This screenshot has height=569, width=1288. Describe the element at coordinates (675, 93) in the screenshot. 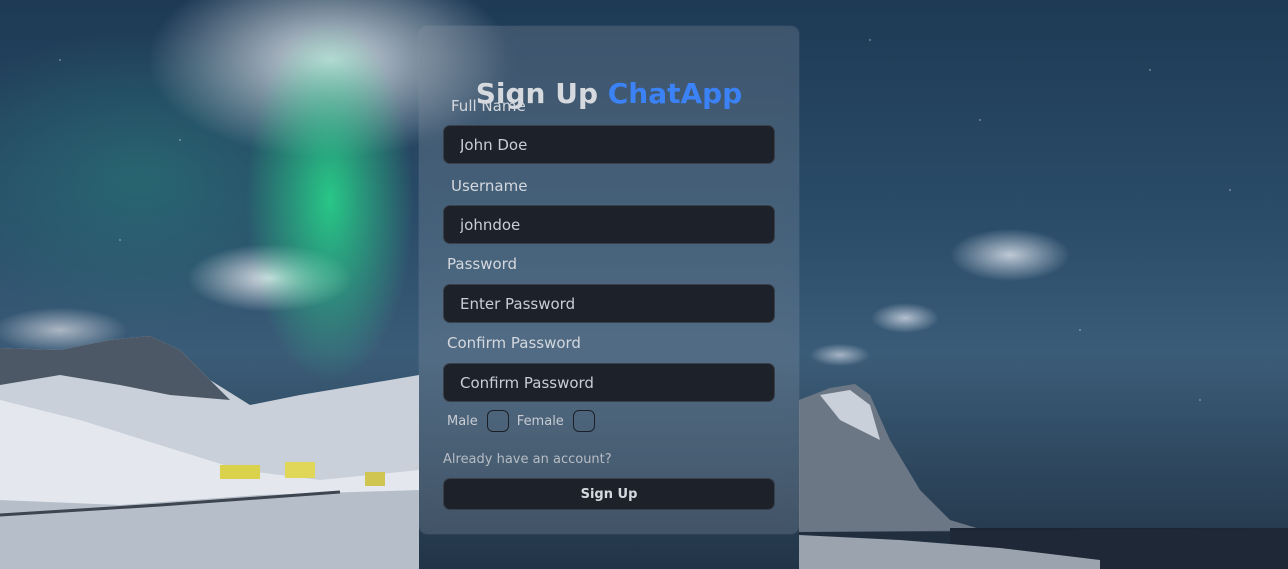

I see `title-brand: ChatApp` at that location.